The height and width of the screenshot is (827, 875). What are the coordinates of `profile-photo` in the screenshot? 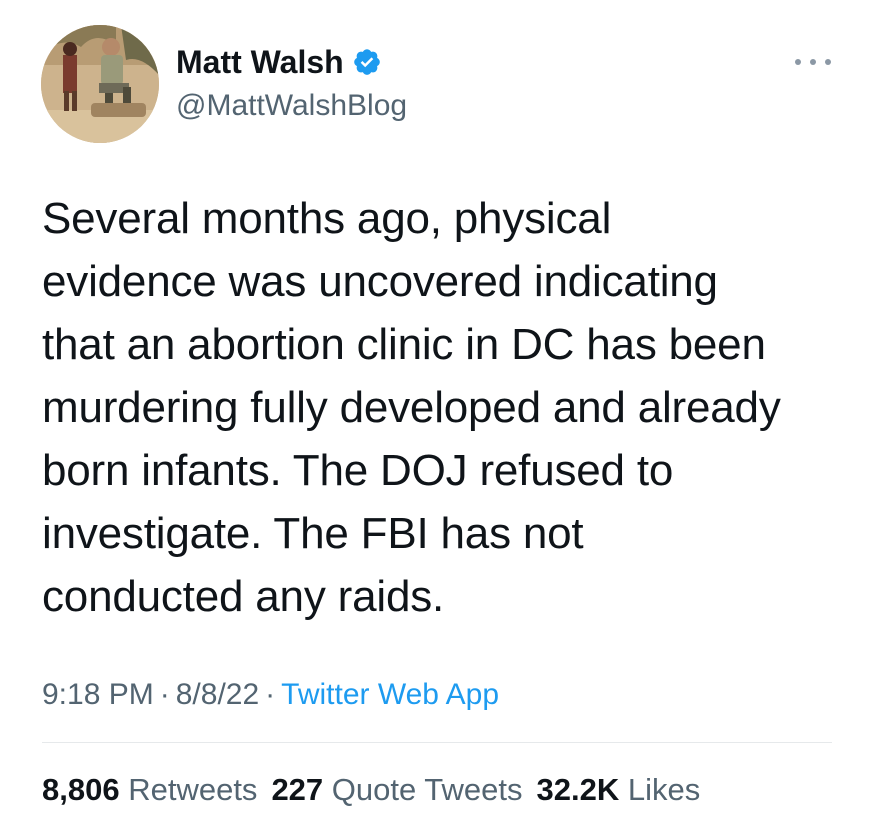 It's located at (100, 84).